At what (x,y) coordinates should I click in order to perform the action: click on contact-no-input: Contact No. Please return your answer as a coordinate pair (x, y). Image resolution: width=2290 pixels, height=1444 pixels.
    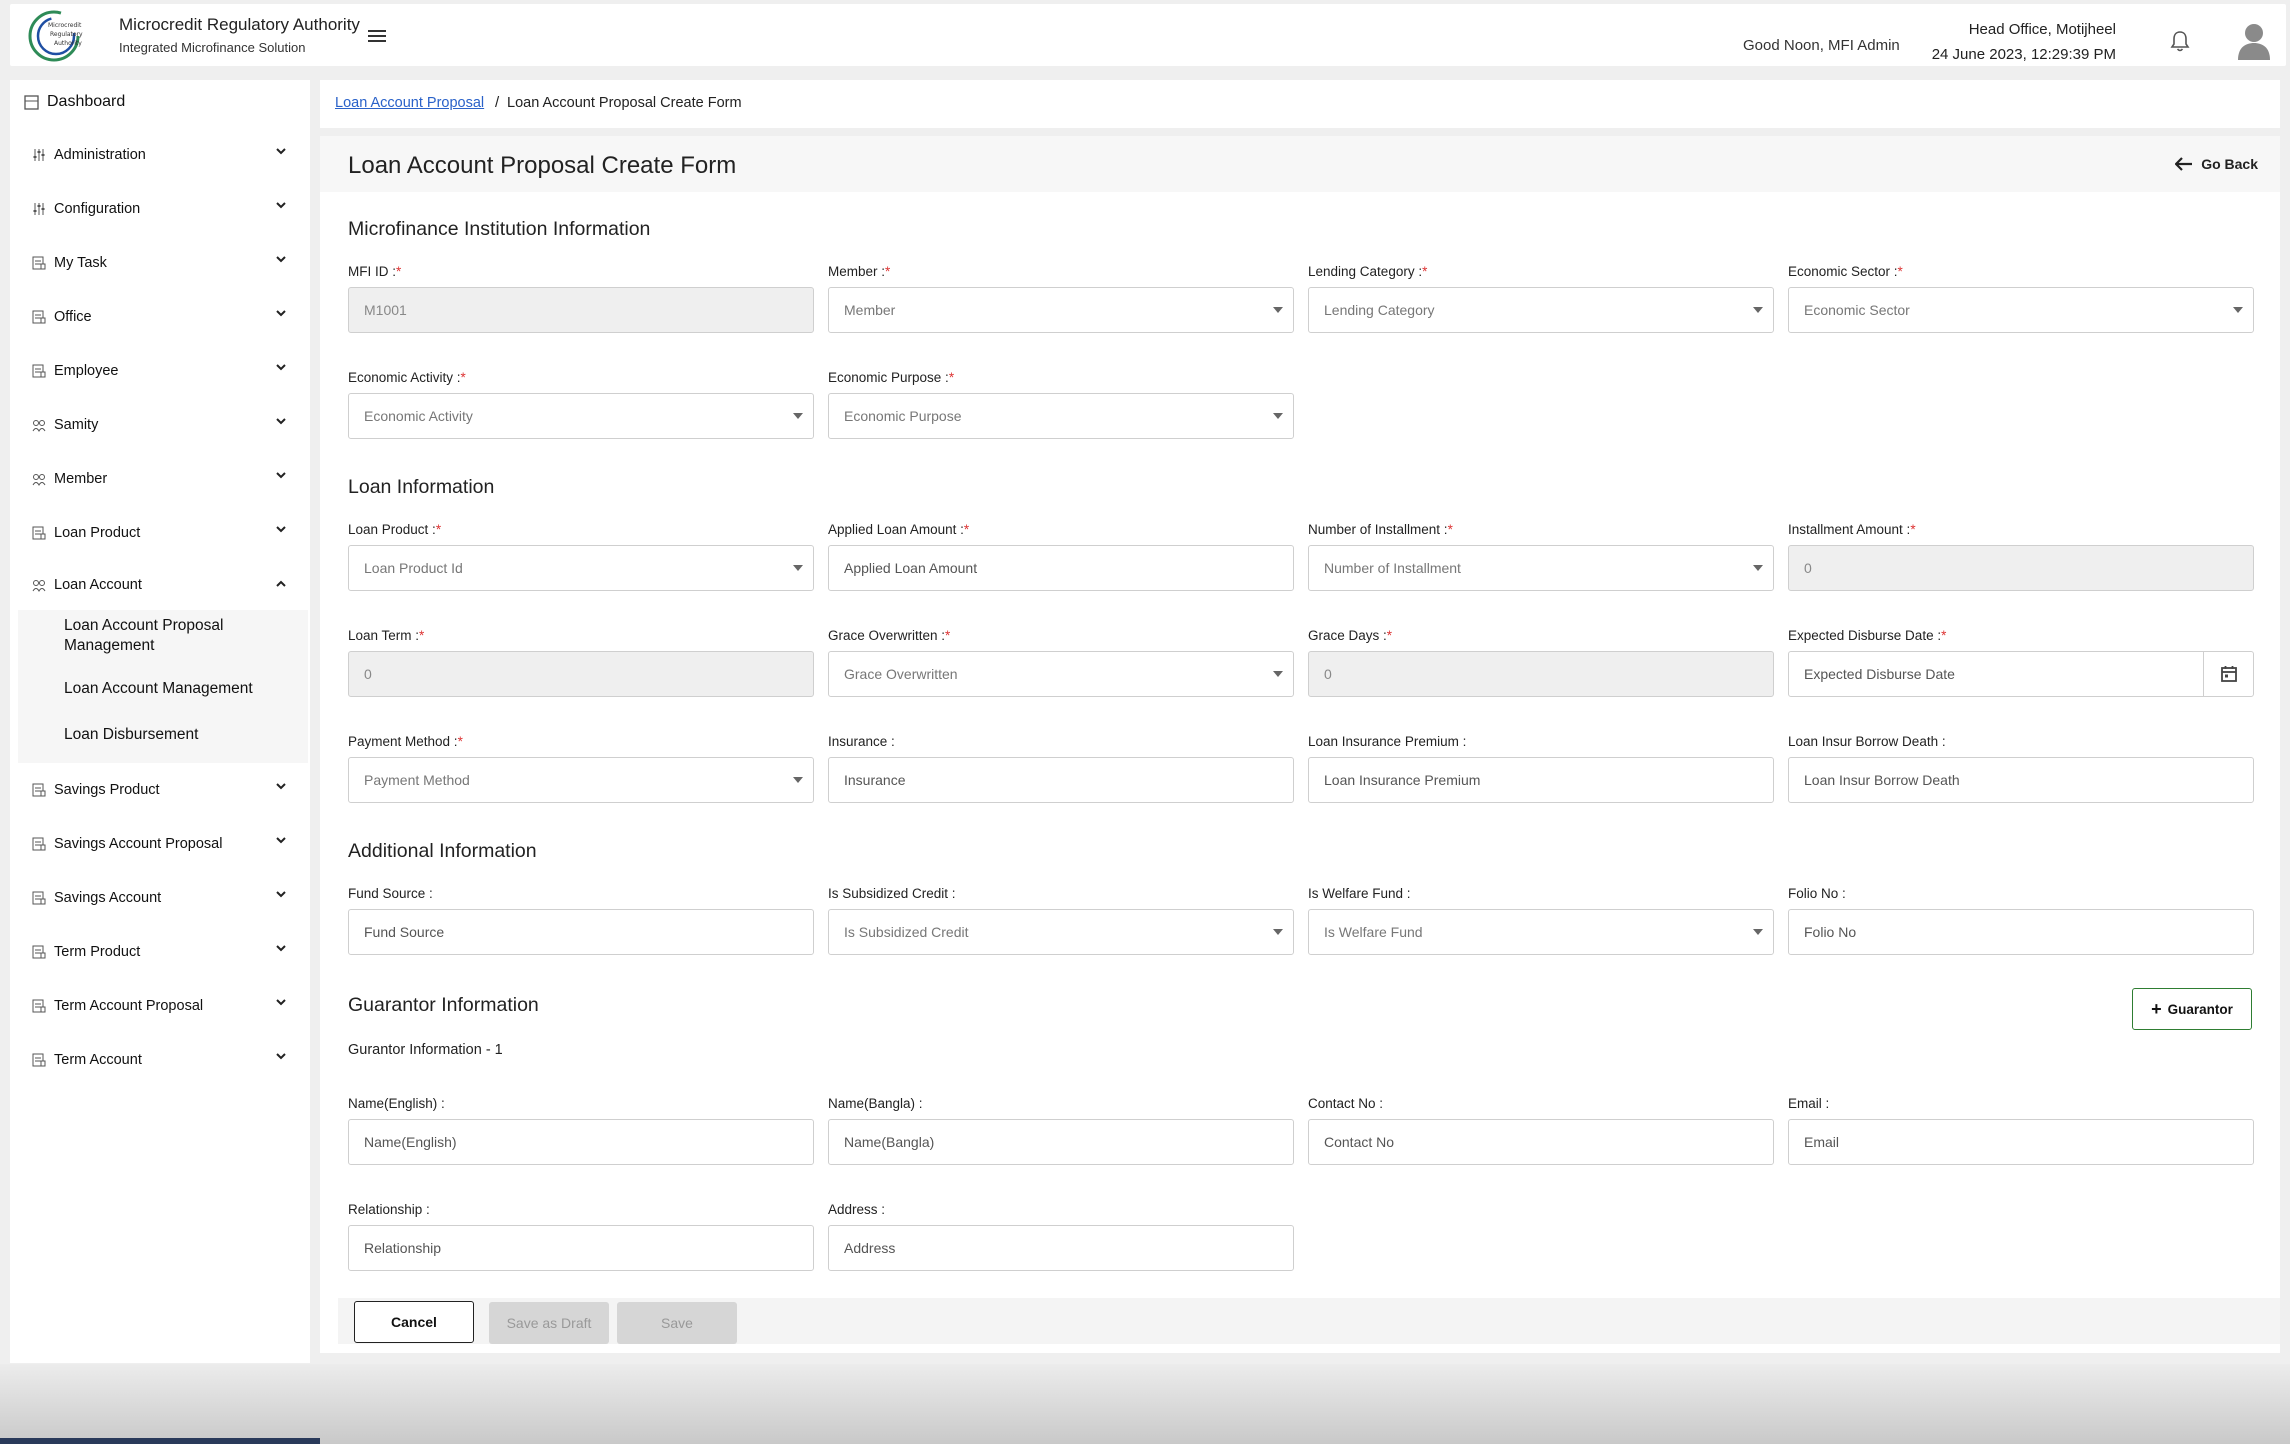
    Looking at the image, I should click on (1541, 1142).